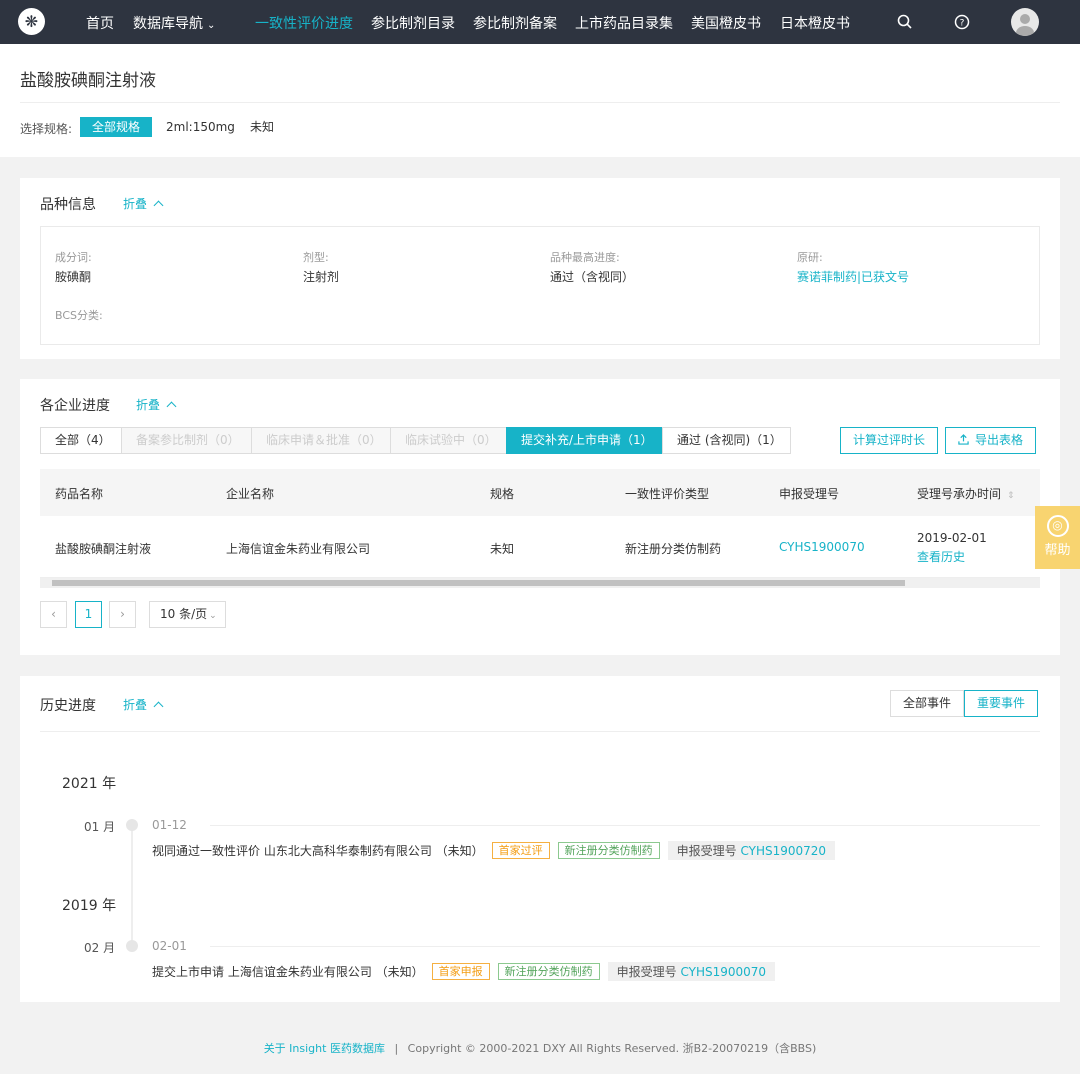 This screenshot has height=1074, width=1080. What do you see at coordinates (726, 440) in the screenshot?
I see `tab-passed: 通过 (含视同)（1）` at bounding box center [726, 440].